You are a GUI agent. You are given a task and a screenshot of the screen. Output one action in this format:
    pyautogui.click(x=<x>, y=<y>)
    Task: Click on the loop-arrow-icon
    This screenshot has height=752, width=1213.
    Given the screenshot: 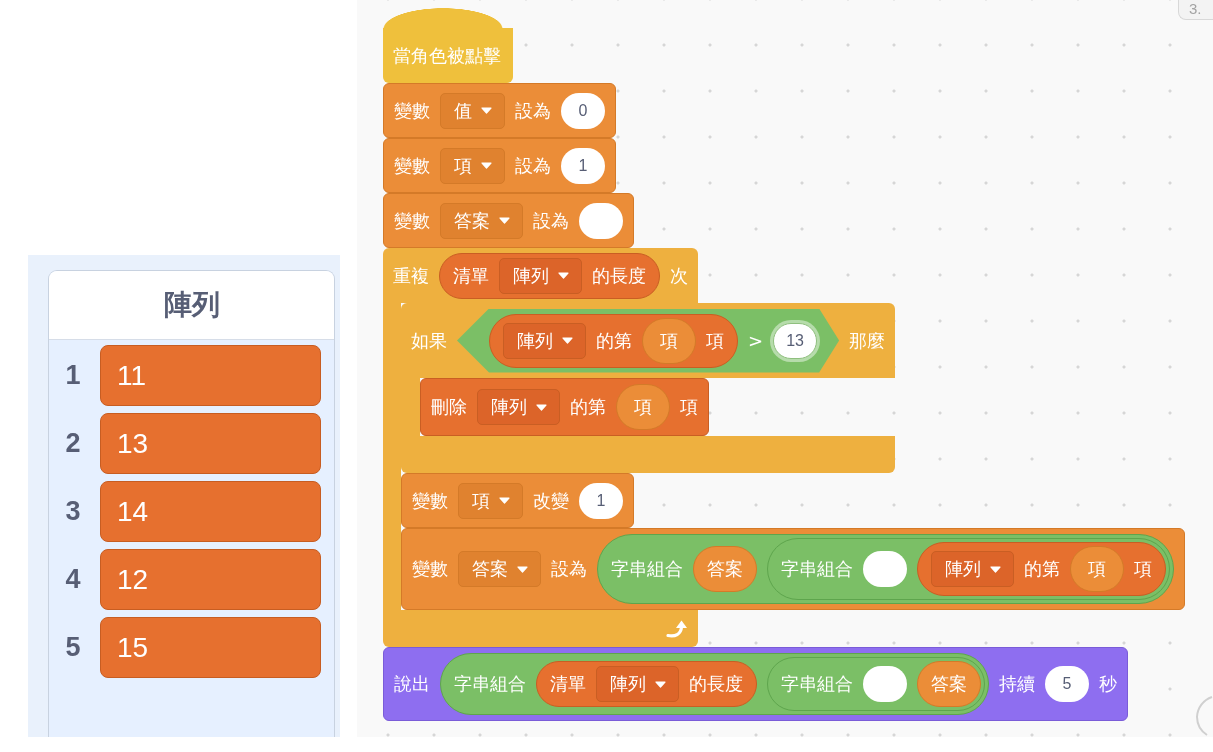 What is the action you would take?
    pyautogui.click(x=677, y=628)
    